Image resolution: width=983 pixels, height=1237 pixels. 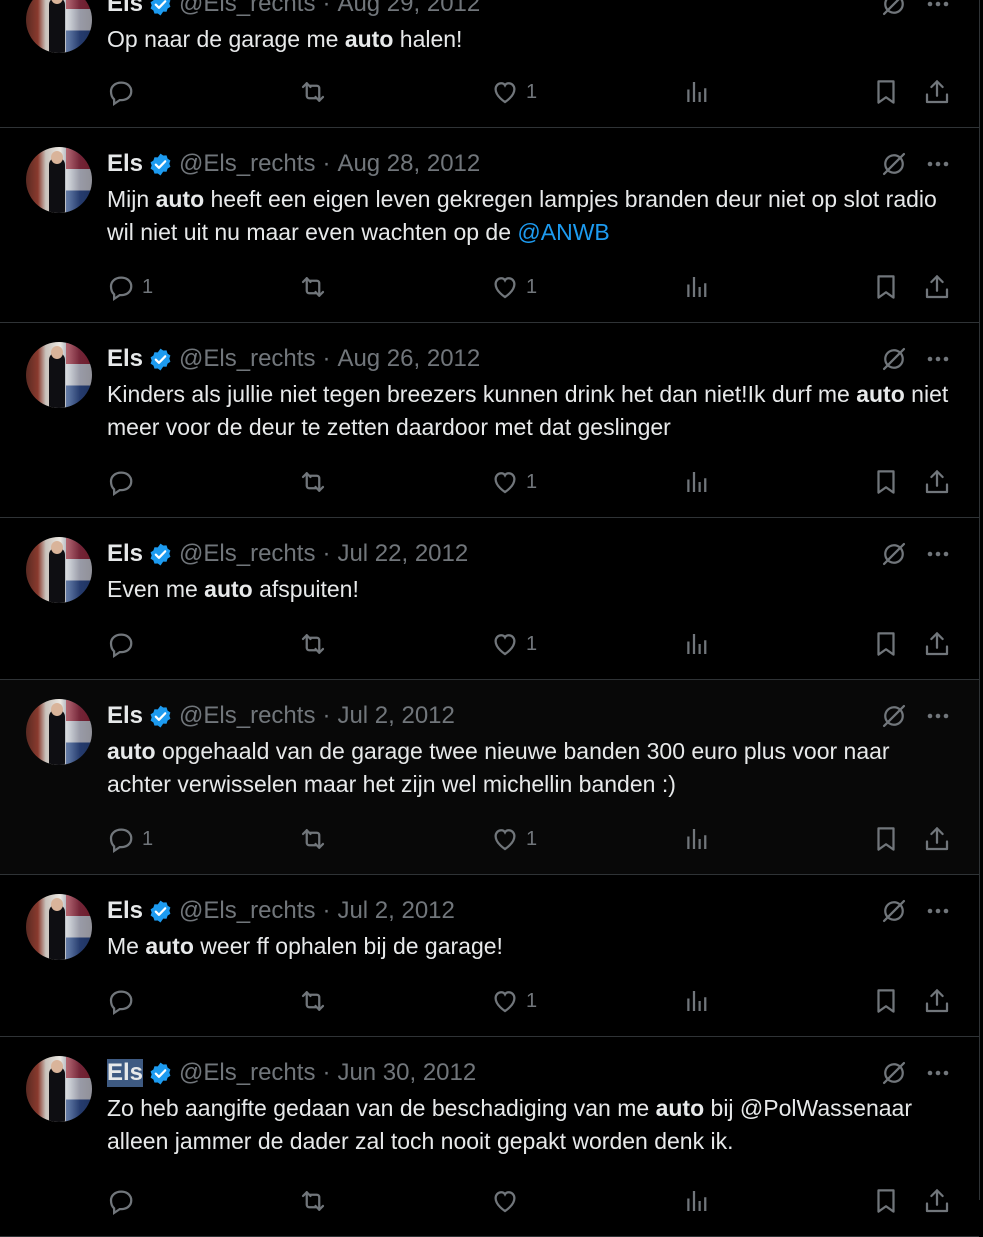 I want to click on tweet-date: Aug 28, 2012, so click(x=408, y=164).